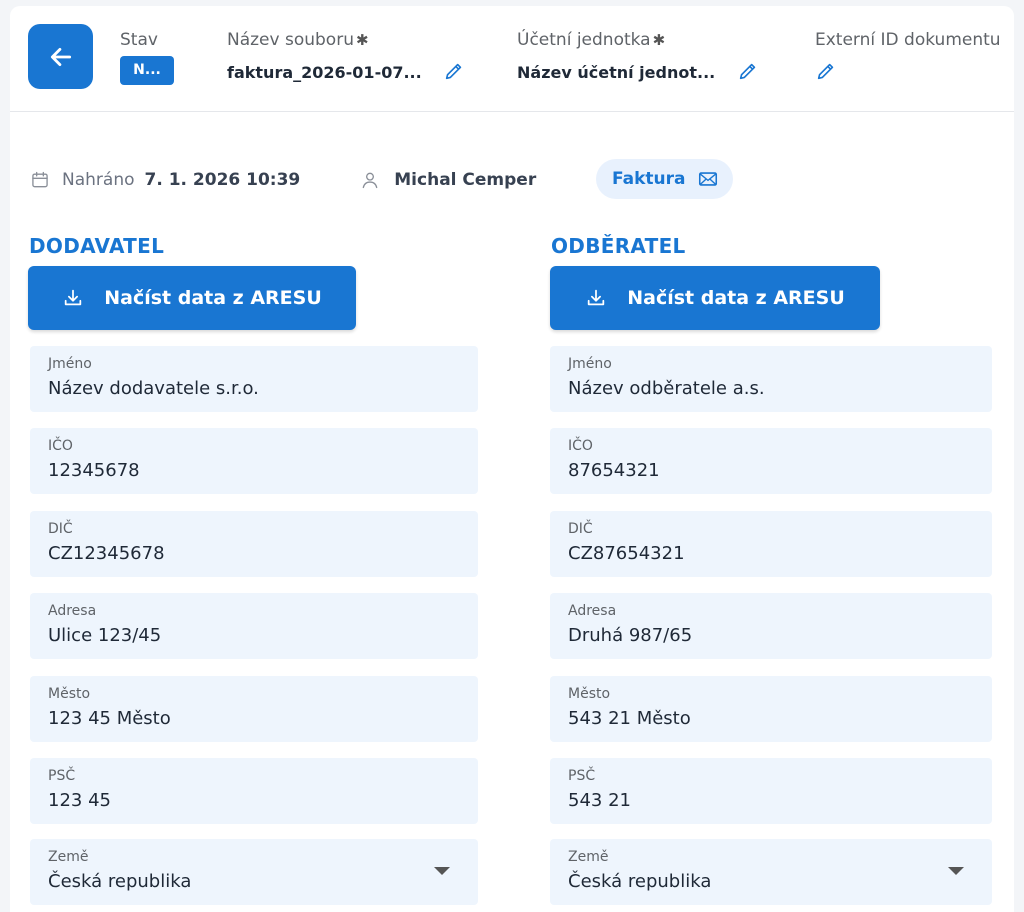 This screenshot has width=1024, height=912. I want to click on upload-meta-row: Nahráno 7. 1. 2026 10:39 Michal Cemper, so click(283, 180).